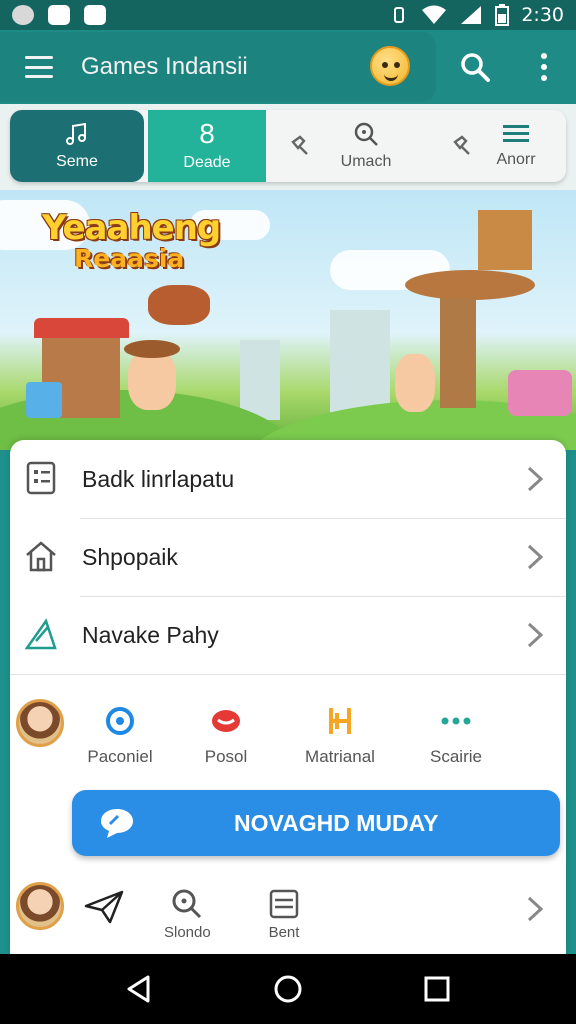 The image size is (576, 1024). I want to click on menu-icon, so click(516, 133).